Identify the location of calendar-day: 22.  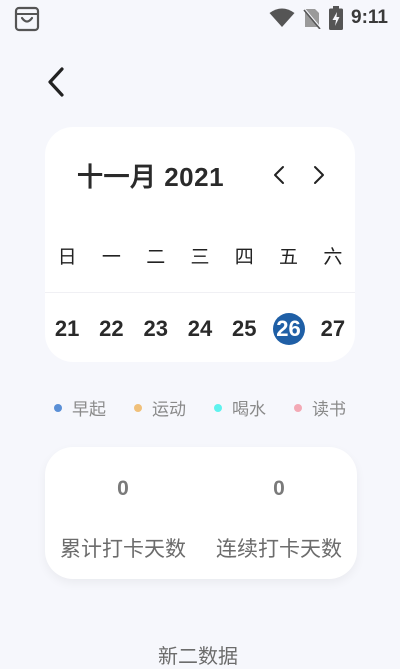
(111, 329).